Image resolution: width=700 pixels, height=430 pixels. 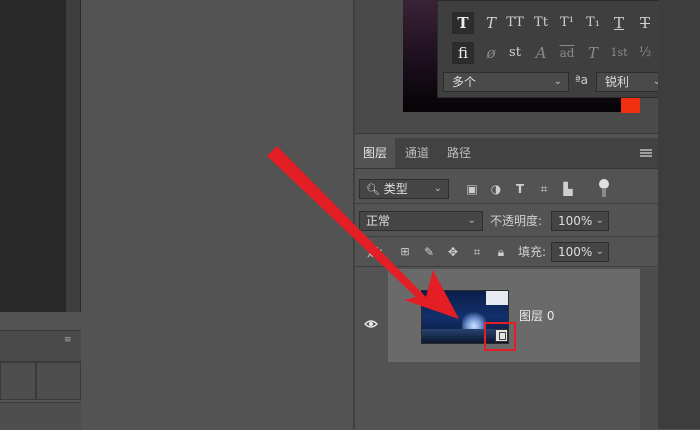 What do you see at coordinates (40, 416) in the screenshot?
I see `left-panel-footer` at bounding box center [40, 416].